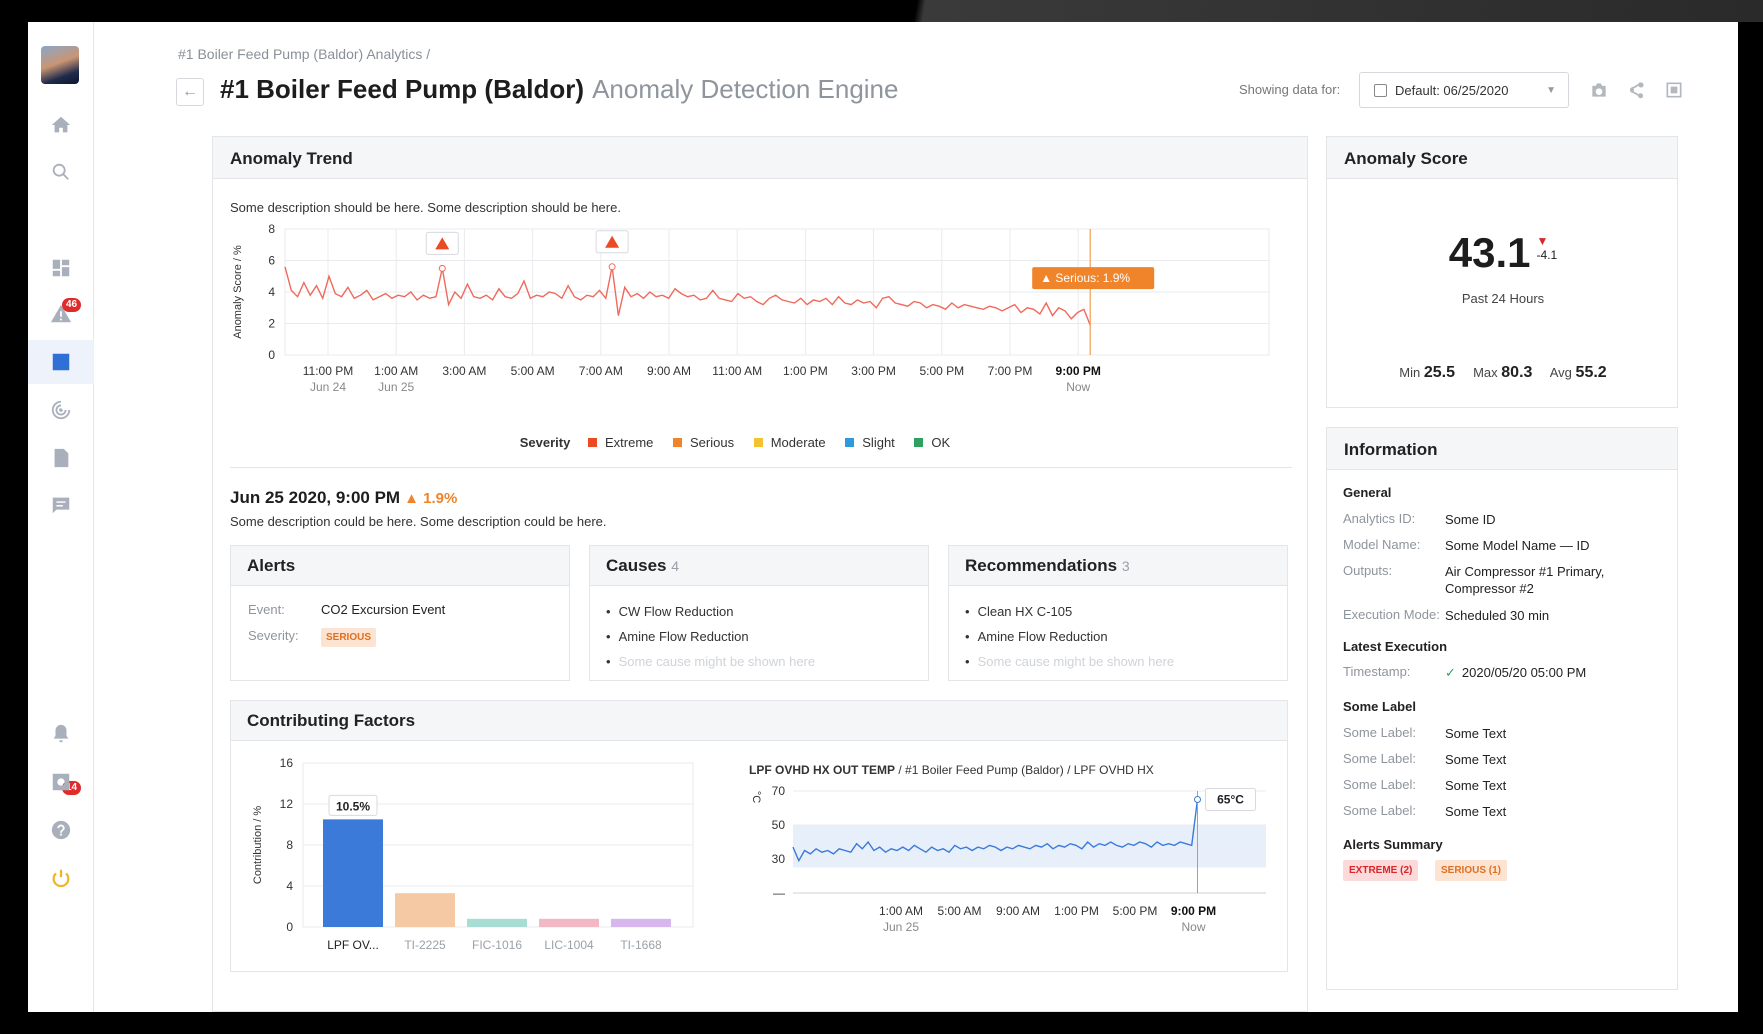 The image size is (1763, 1034). Describe the element at coordinates (61, 505) in the screenshot. I see `message-icon` at that location.